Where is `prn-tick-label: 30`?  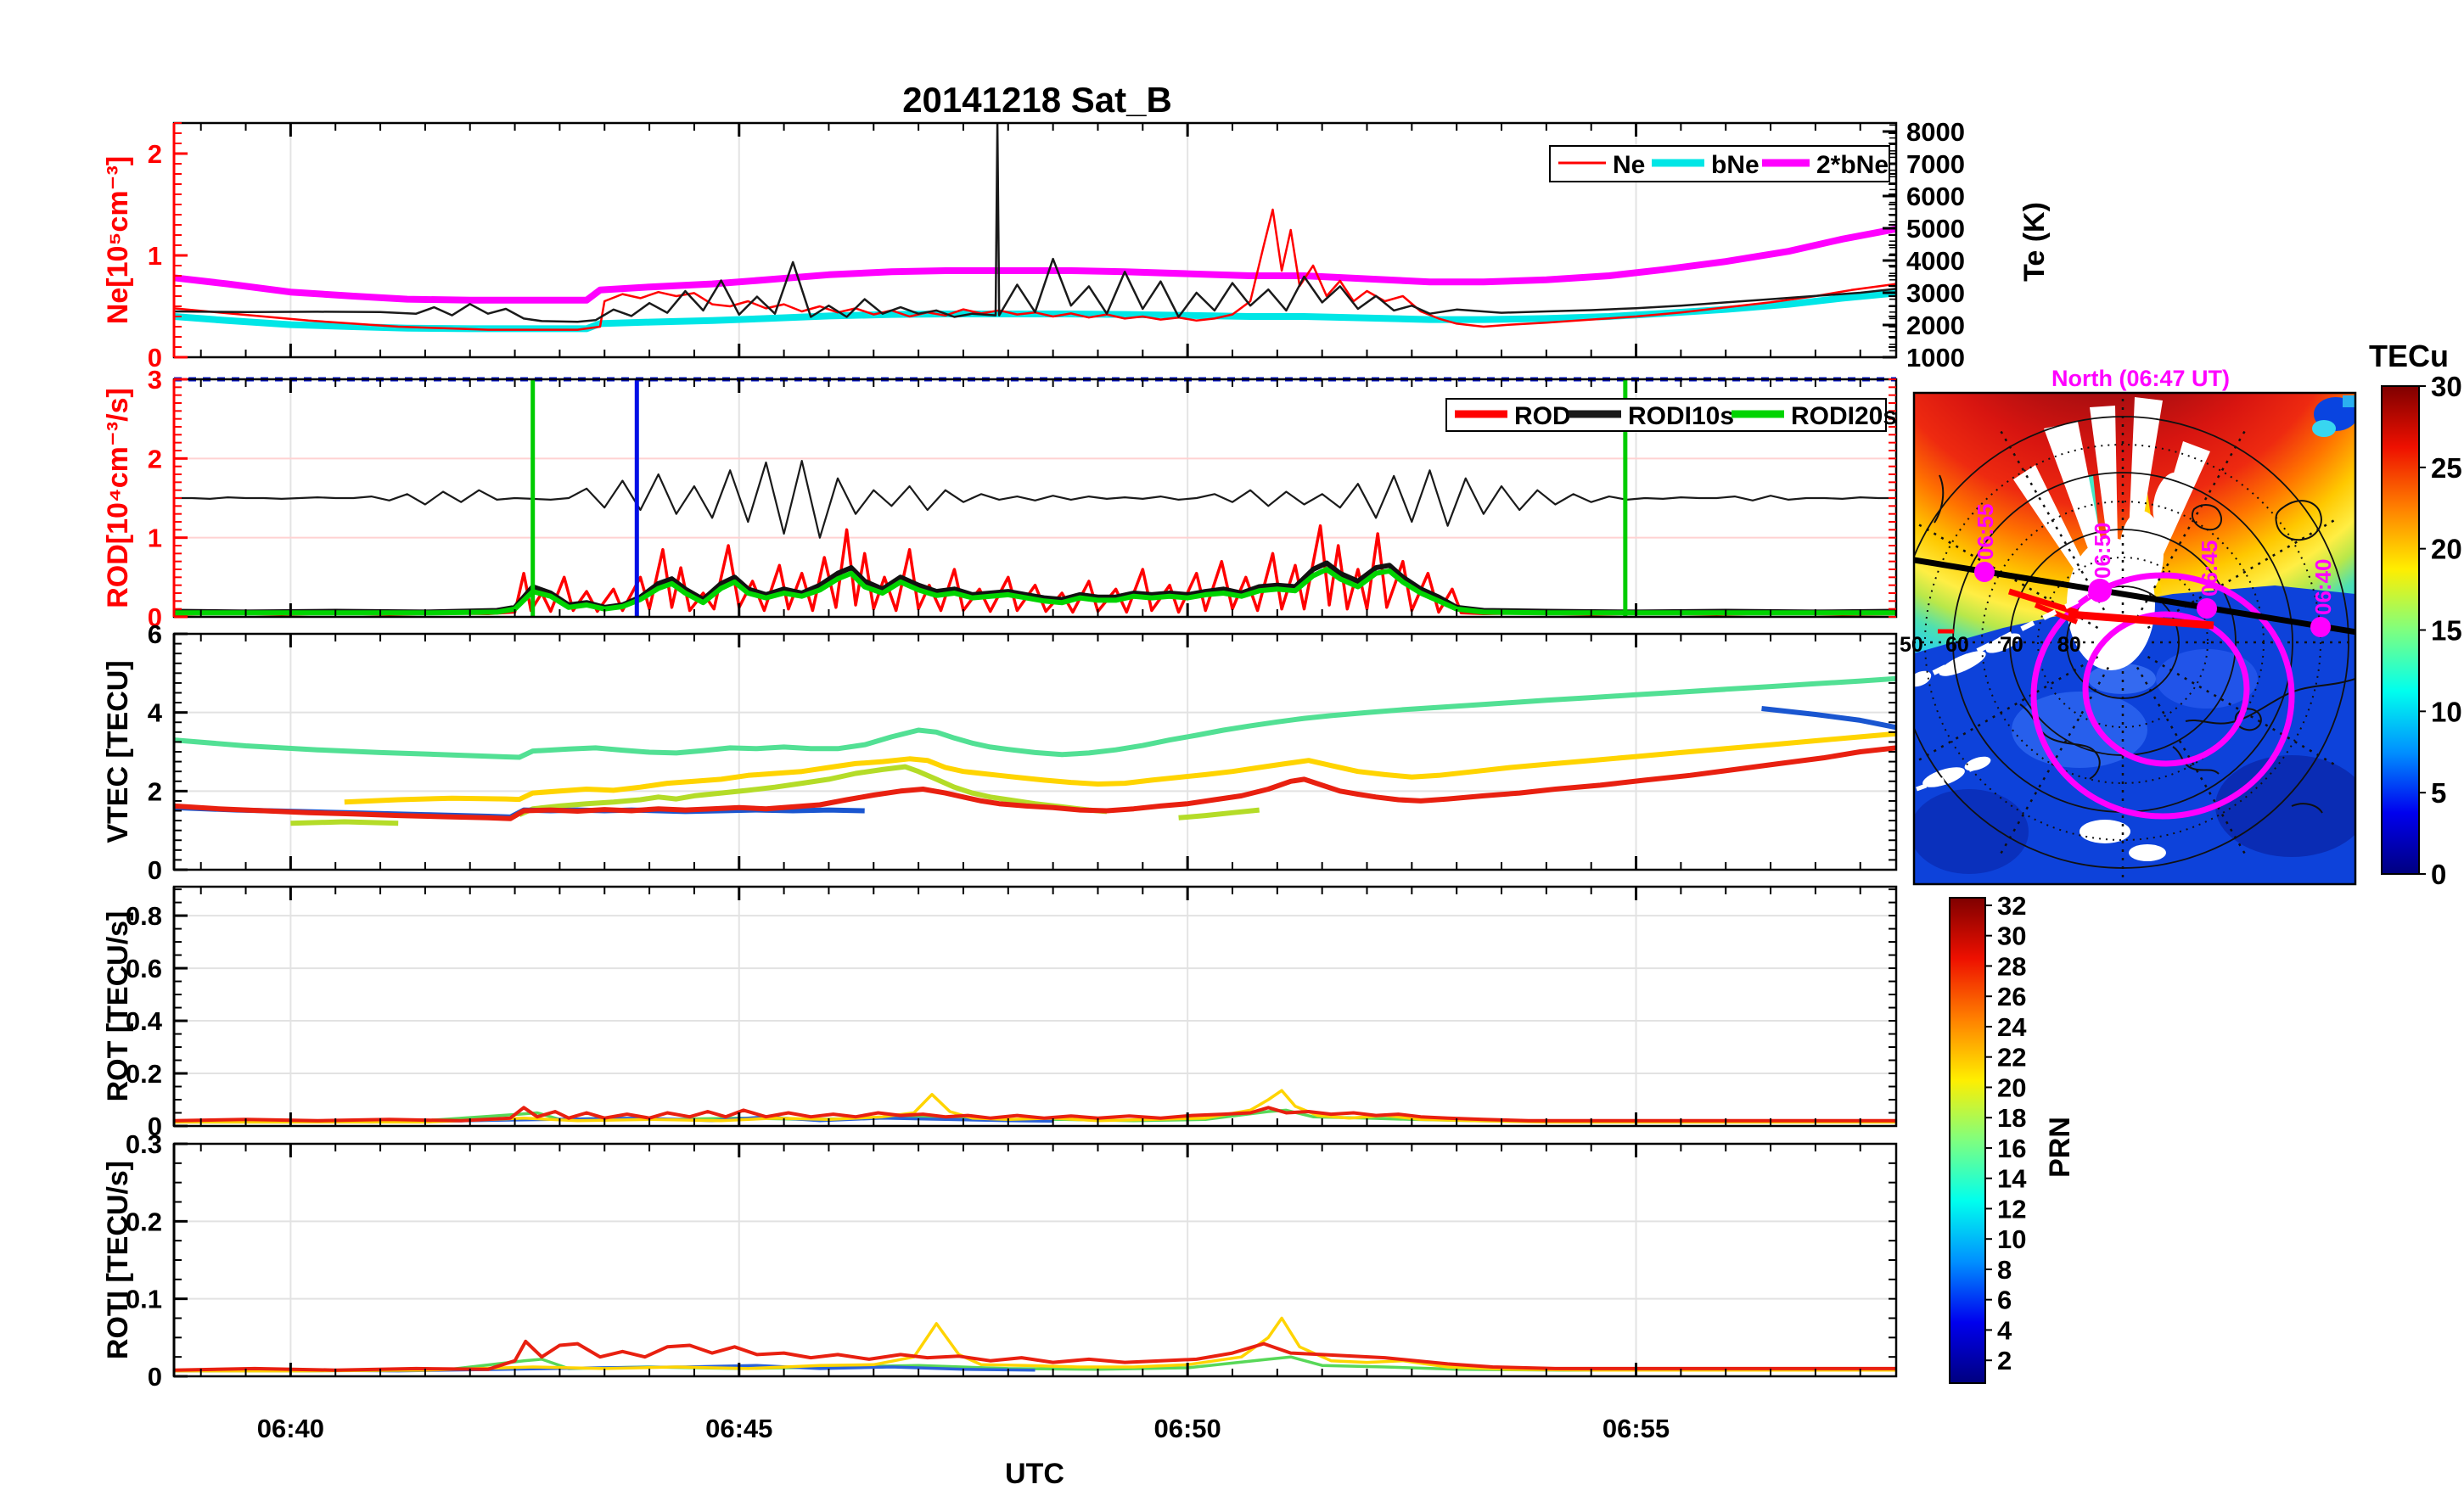 prn-tick-label: 30 is located at coordinates (2012, 936).